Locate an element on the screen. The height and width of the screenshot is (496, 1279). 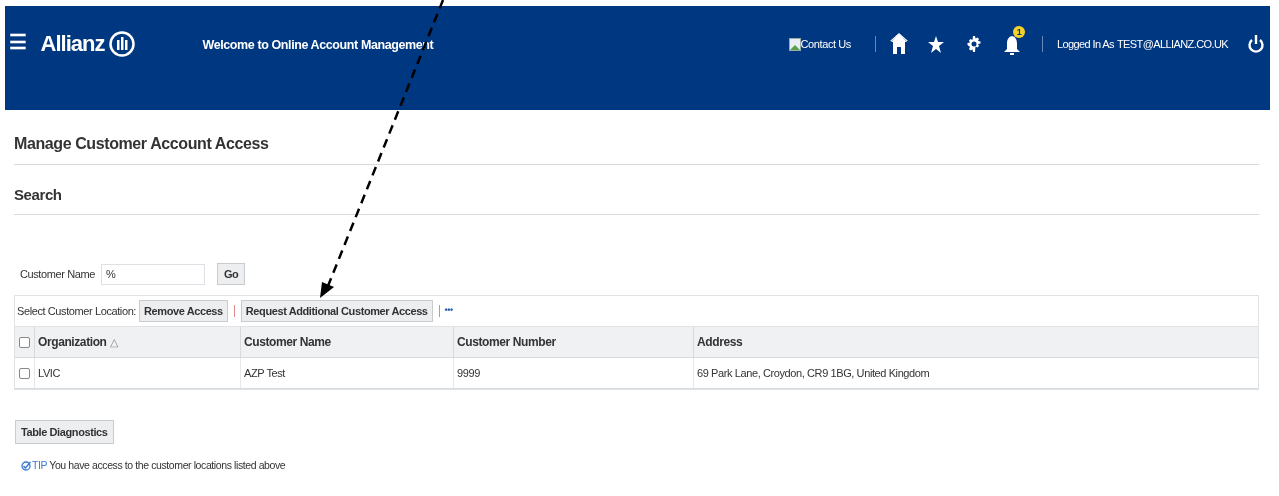
table-cell-text: LVIC is located at coordinates (49, 373).